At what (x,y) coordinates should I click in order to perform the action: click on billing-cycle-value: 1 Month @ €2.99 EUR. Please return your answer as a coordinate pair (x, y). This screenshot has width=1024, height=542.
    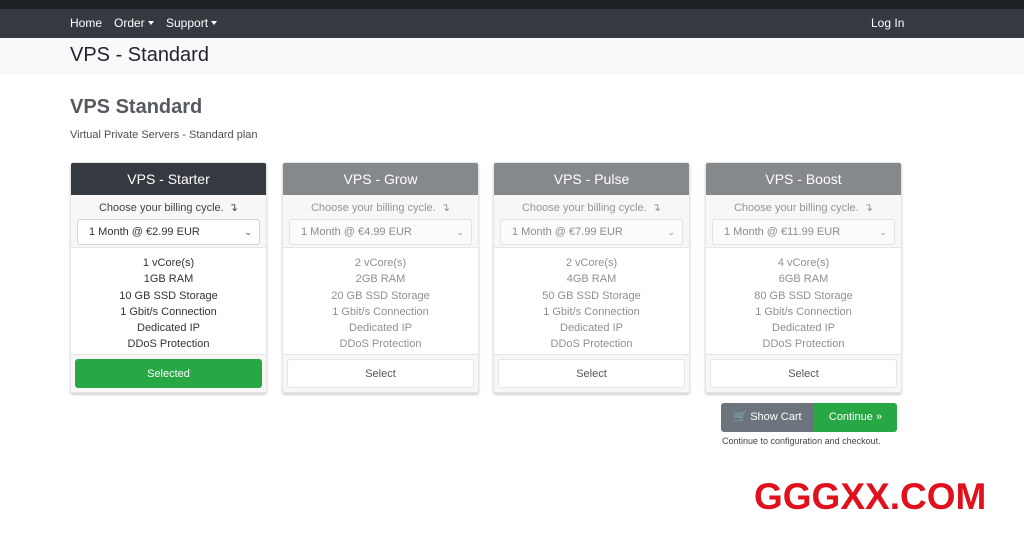
    Looking at the image, I should click on (144, 232).